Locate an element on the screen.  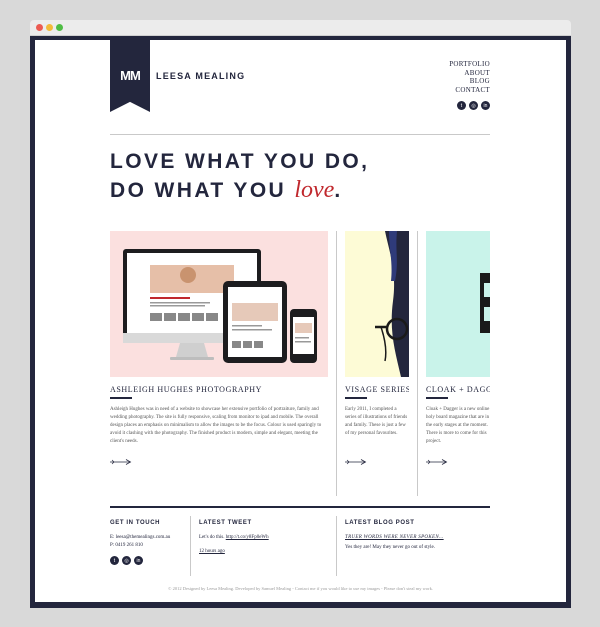
hero-headline: LOVE WHAT YOU DO, DO WHAT YOU love. is located at coordinates (239, 176).